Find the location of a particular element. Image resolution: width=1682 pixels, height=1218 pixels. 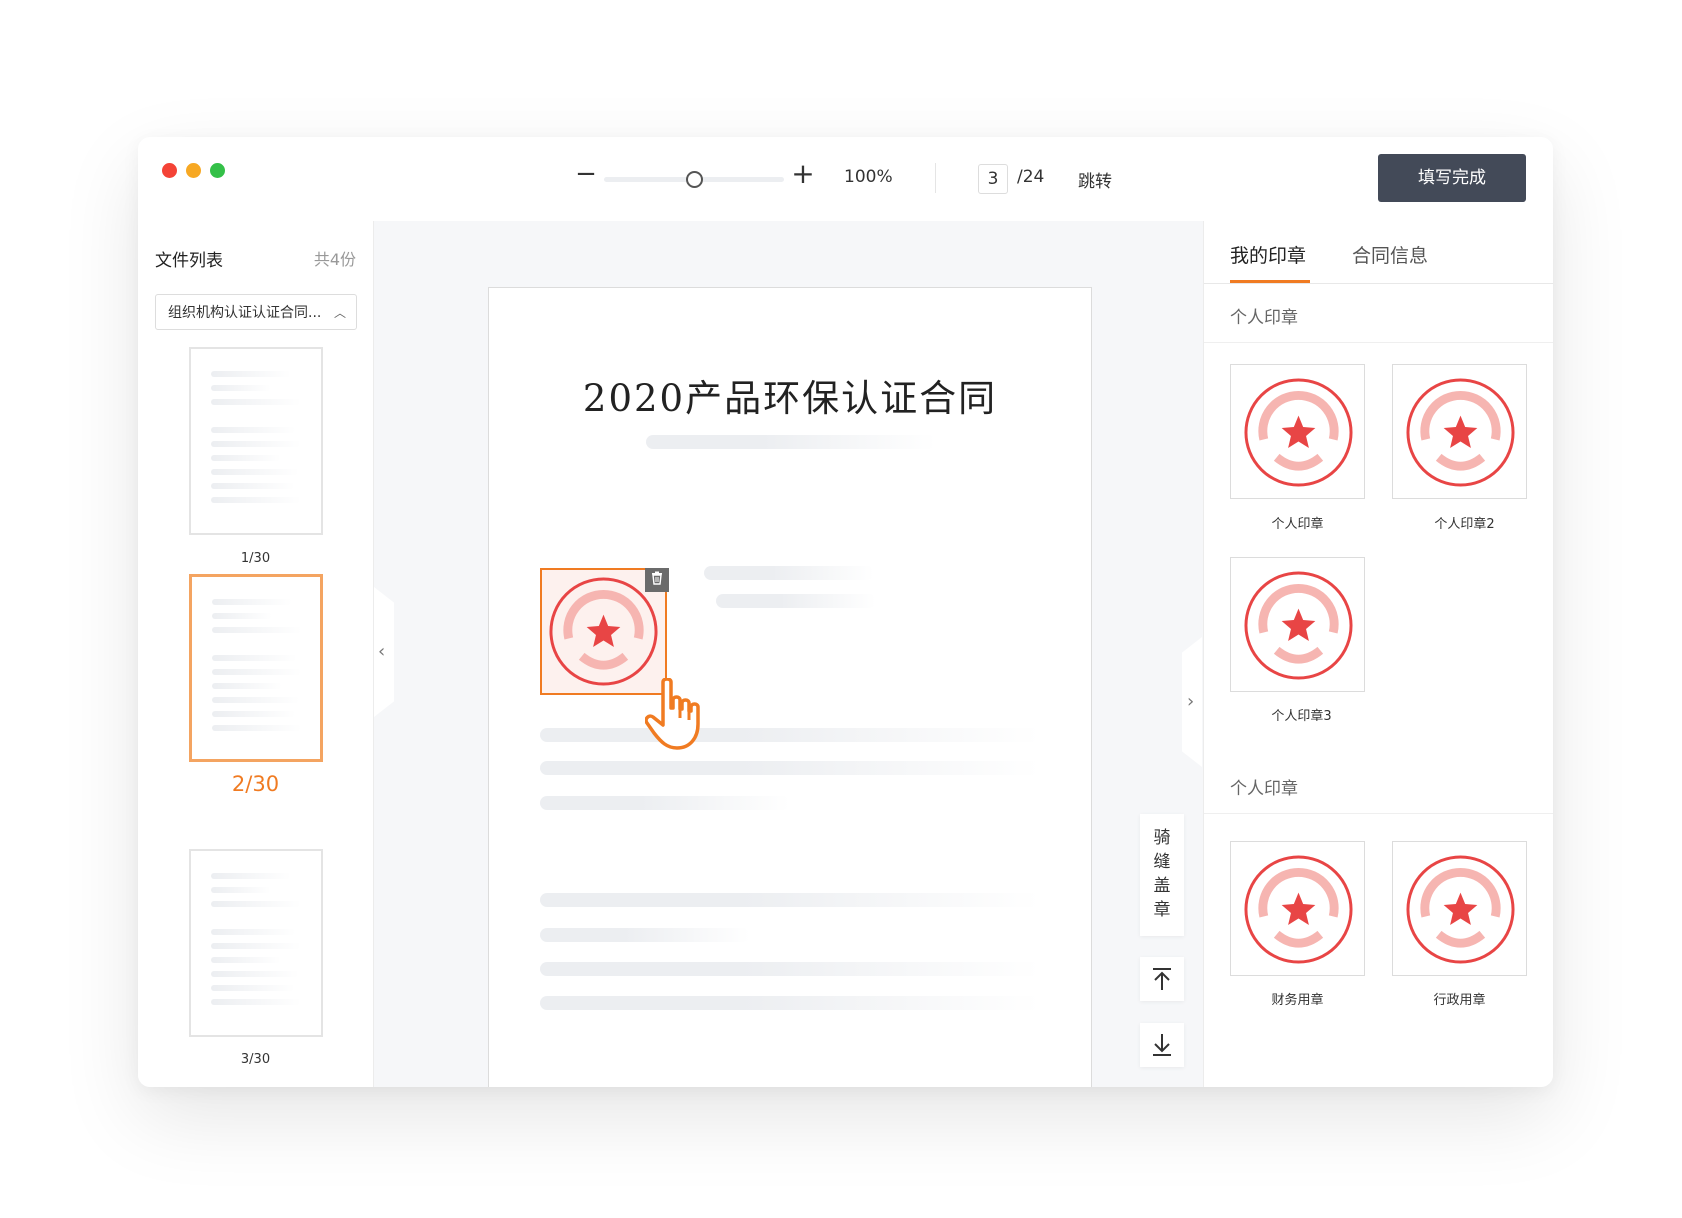

stamp-label: 个人印章2 is located at coordinates (1464, 524).